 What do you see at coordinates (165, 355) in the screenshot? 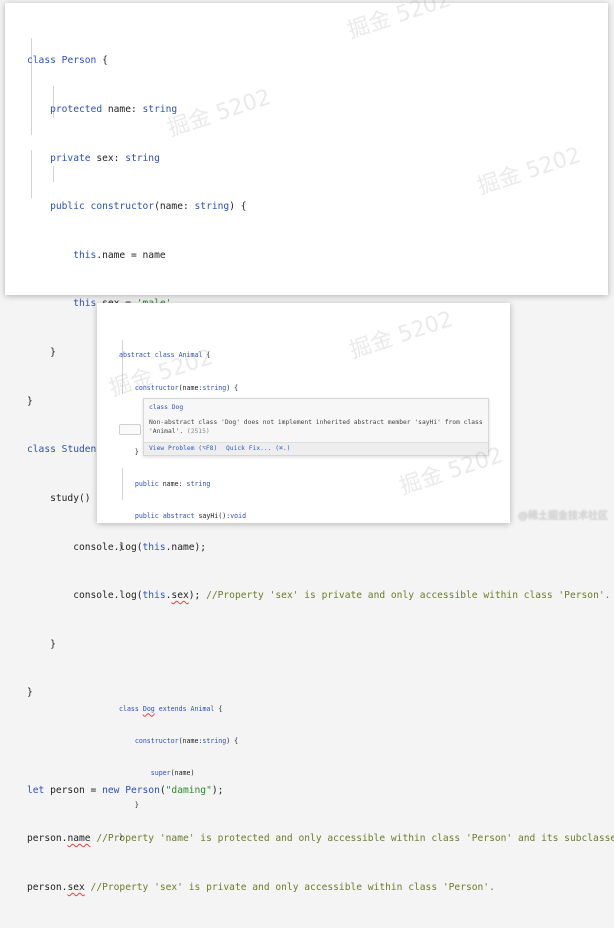
I see `code-line: abstract class Animal {` at bounding box center [165, 355].